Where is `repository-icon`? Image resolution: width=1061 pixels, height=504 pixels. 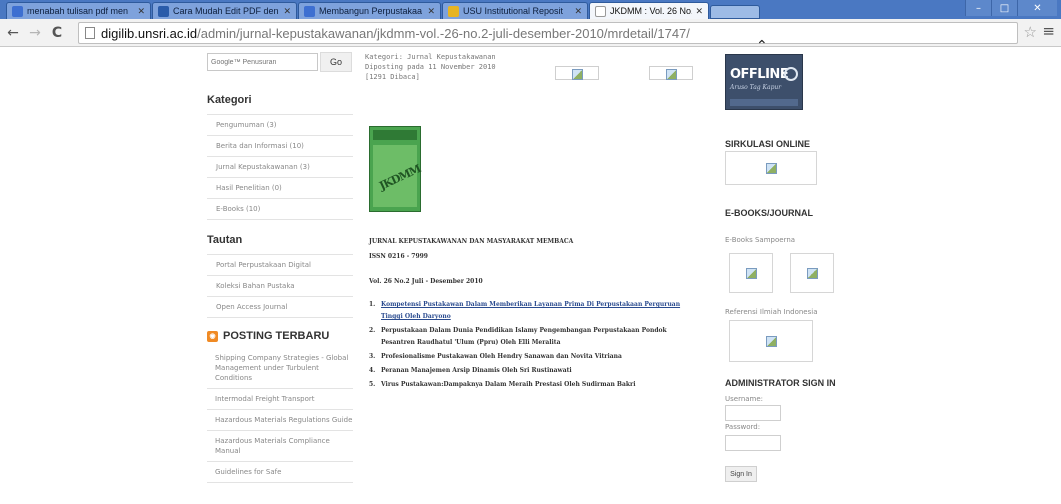
repository-icon is located at coordinates (453, 11).